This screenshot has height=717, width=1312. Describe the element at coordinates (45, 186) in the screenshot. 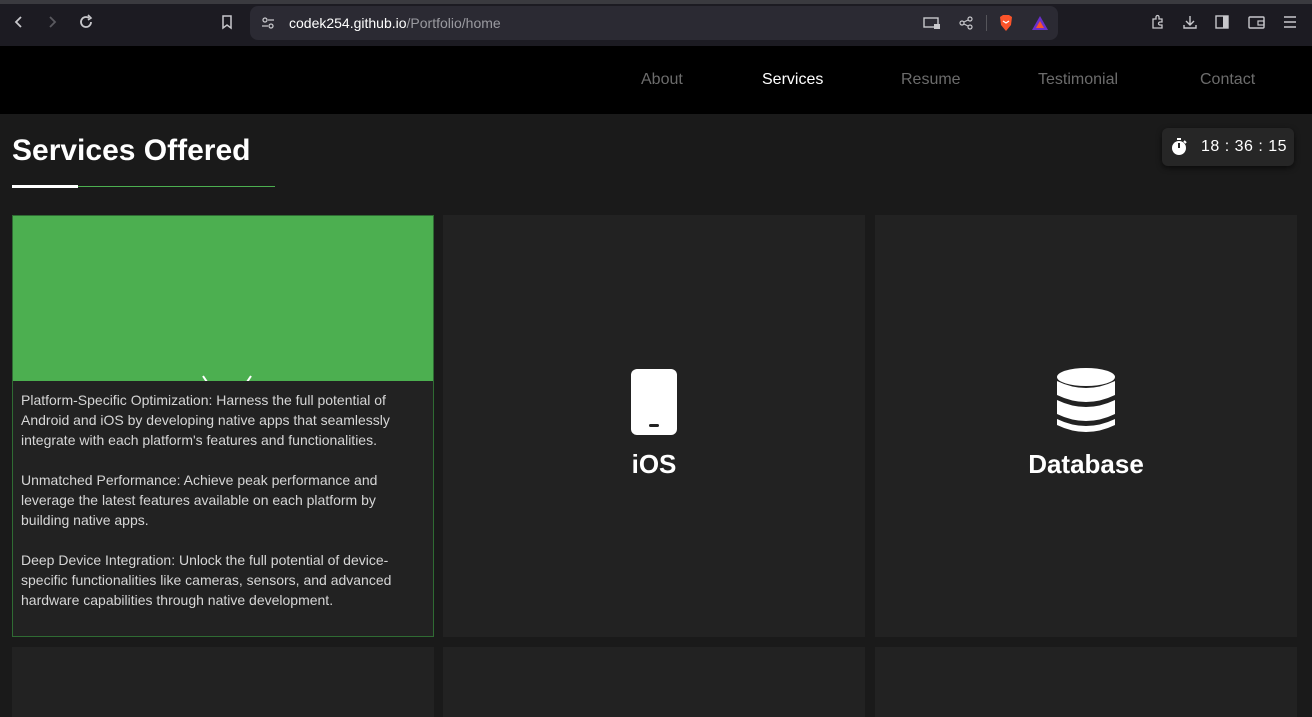

I see `title-underline-accent` at that location.